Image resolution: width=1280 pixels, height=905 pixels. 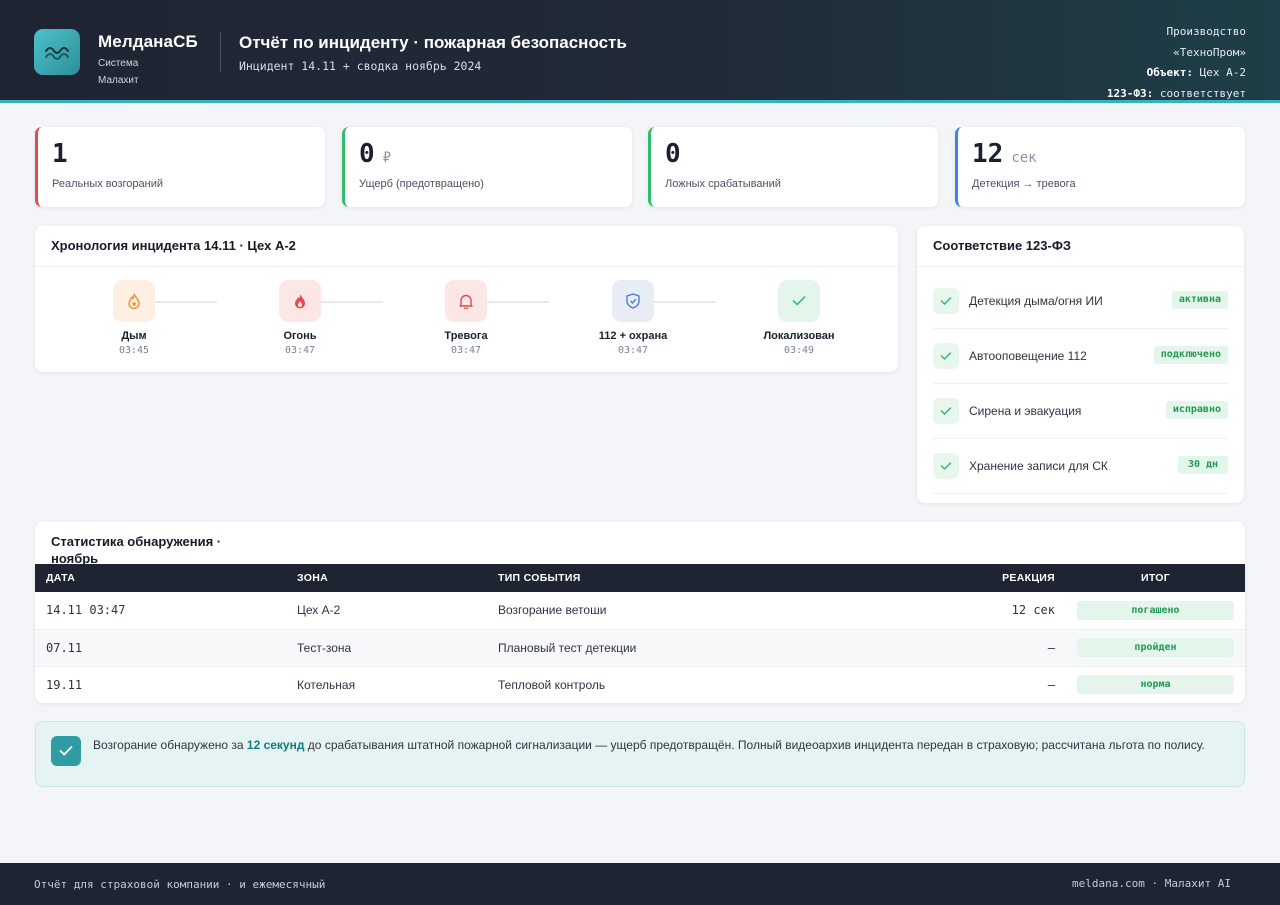 I want to click on brand-name: МелданаСБ, so click(x=148, y=41).